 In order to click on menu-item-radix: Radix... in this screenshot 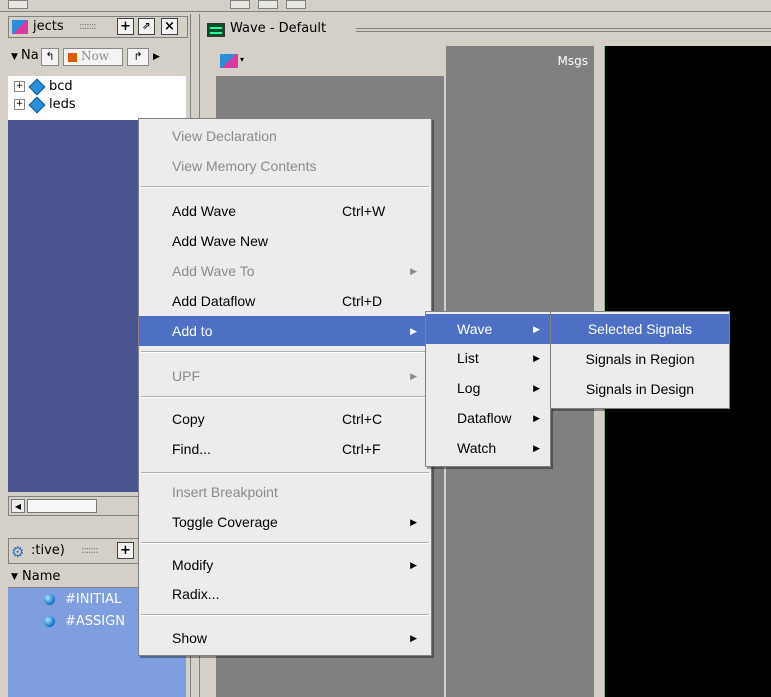, I will do `click(285, 594)`.